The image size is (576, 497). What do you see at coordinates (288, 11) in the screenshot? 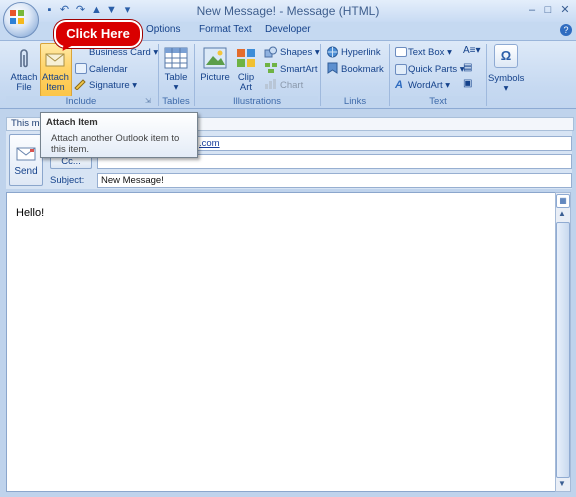
I see `window-title: New Message! - Message (HTML)` at bounding box center [288, 11].